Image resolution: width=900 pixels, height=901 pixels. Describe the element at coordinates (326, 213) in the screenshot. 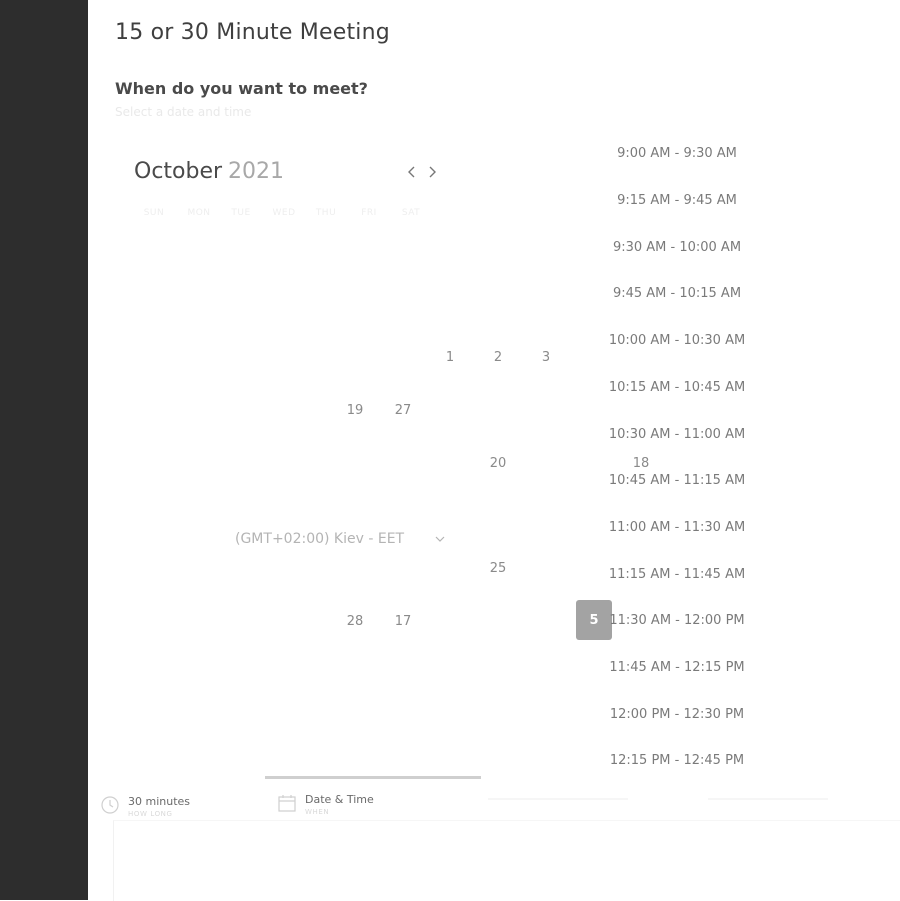

I see `weekday-thu: THU` at that location.